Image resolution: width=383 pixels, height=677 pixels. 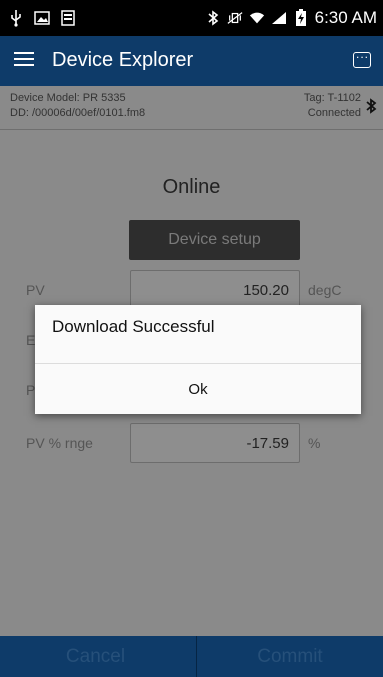 I want to click on param-value: 150.20, so click(x=266, y=290).